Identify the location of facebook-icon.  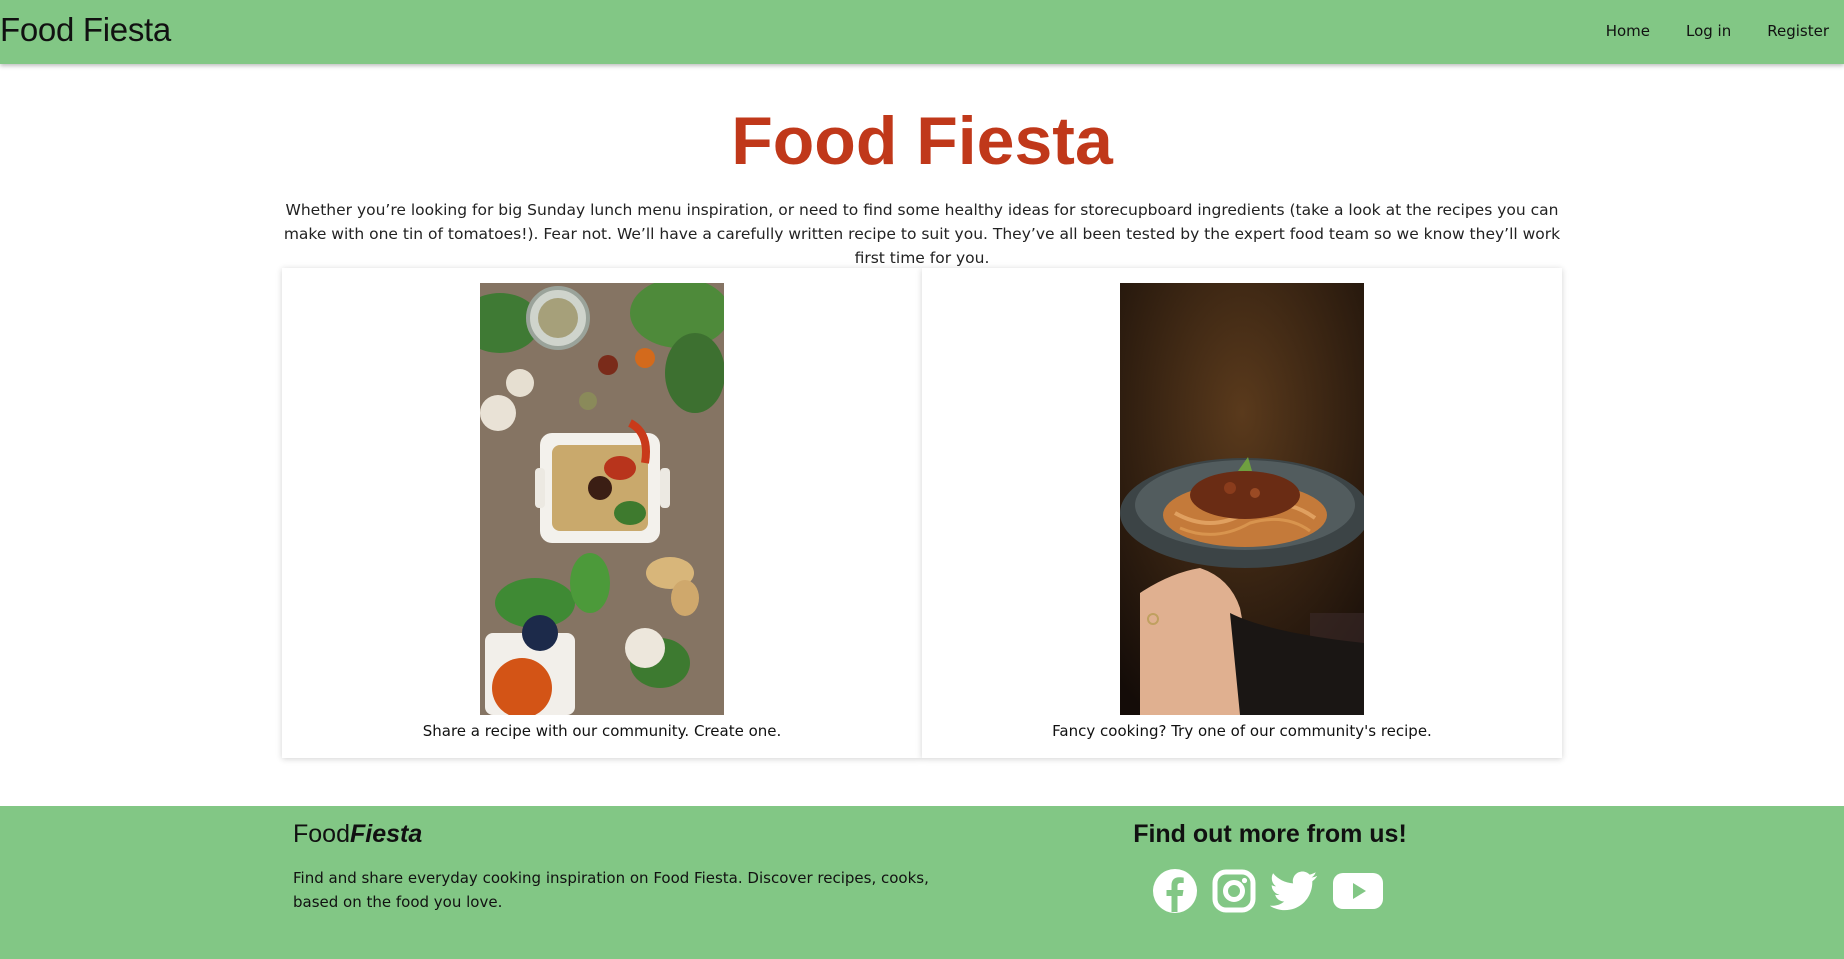
(1175, 893).